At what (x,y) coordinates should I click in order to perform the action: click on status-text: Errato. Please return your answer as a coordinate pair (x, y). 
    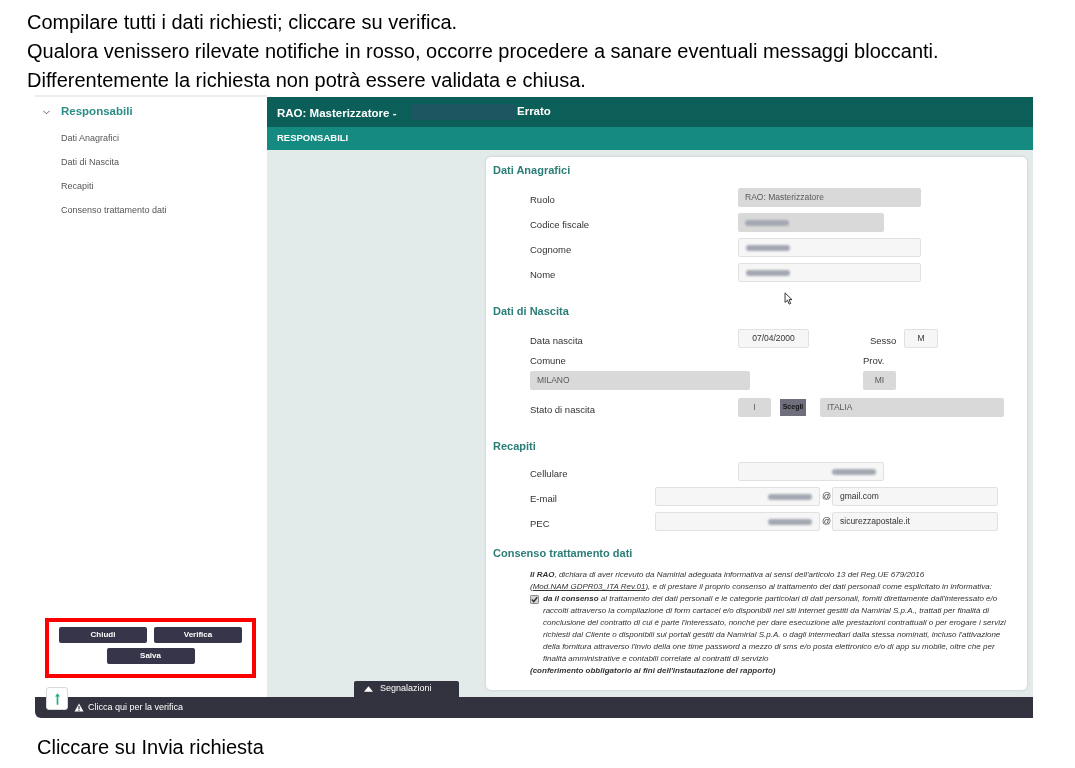
    Looking at the image, I should click on (534, 112).